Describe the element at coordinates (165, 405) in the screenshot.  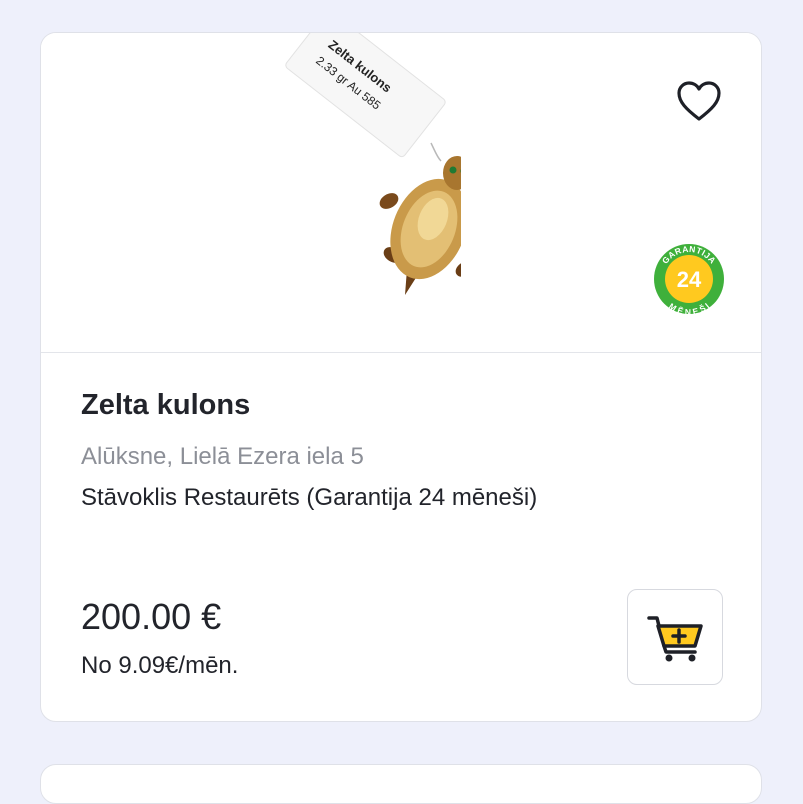
I see `product-title: Zelta kulons` at that location.